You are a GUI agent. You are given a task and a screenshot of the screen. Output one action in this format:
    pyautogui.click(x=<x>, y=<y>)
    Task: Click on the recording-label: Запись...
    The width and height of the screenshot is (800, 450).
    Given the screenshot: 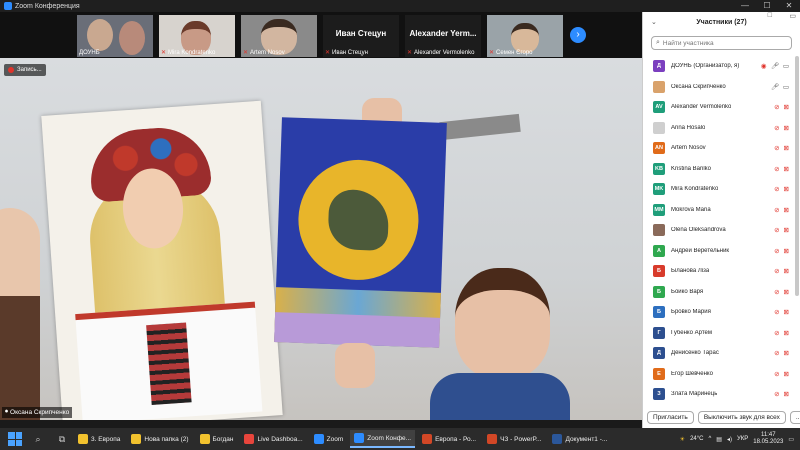 What is the action you would take?
    pyautogui.click(x=29, y=70)
    